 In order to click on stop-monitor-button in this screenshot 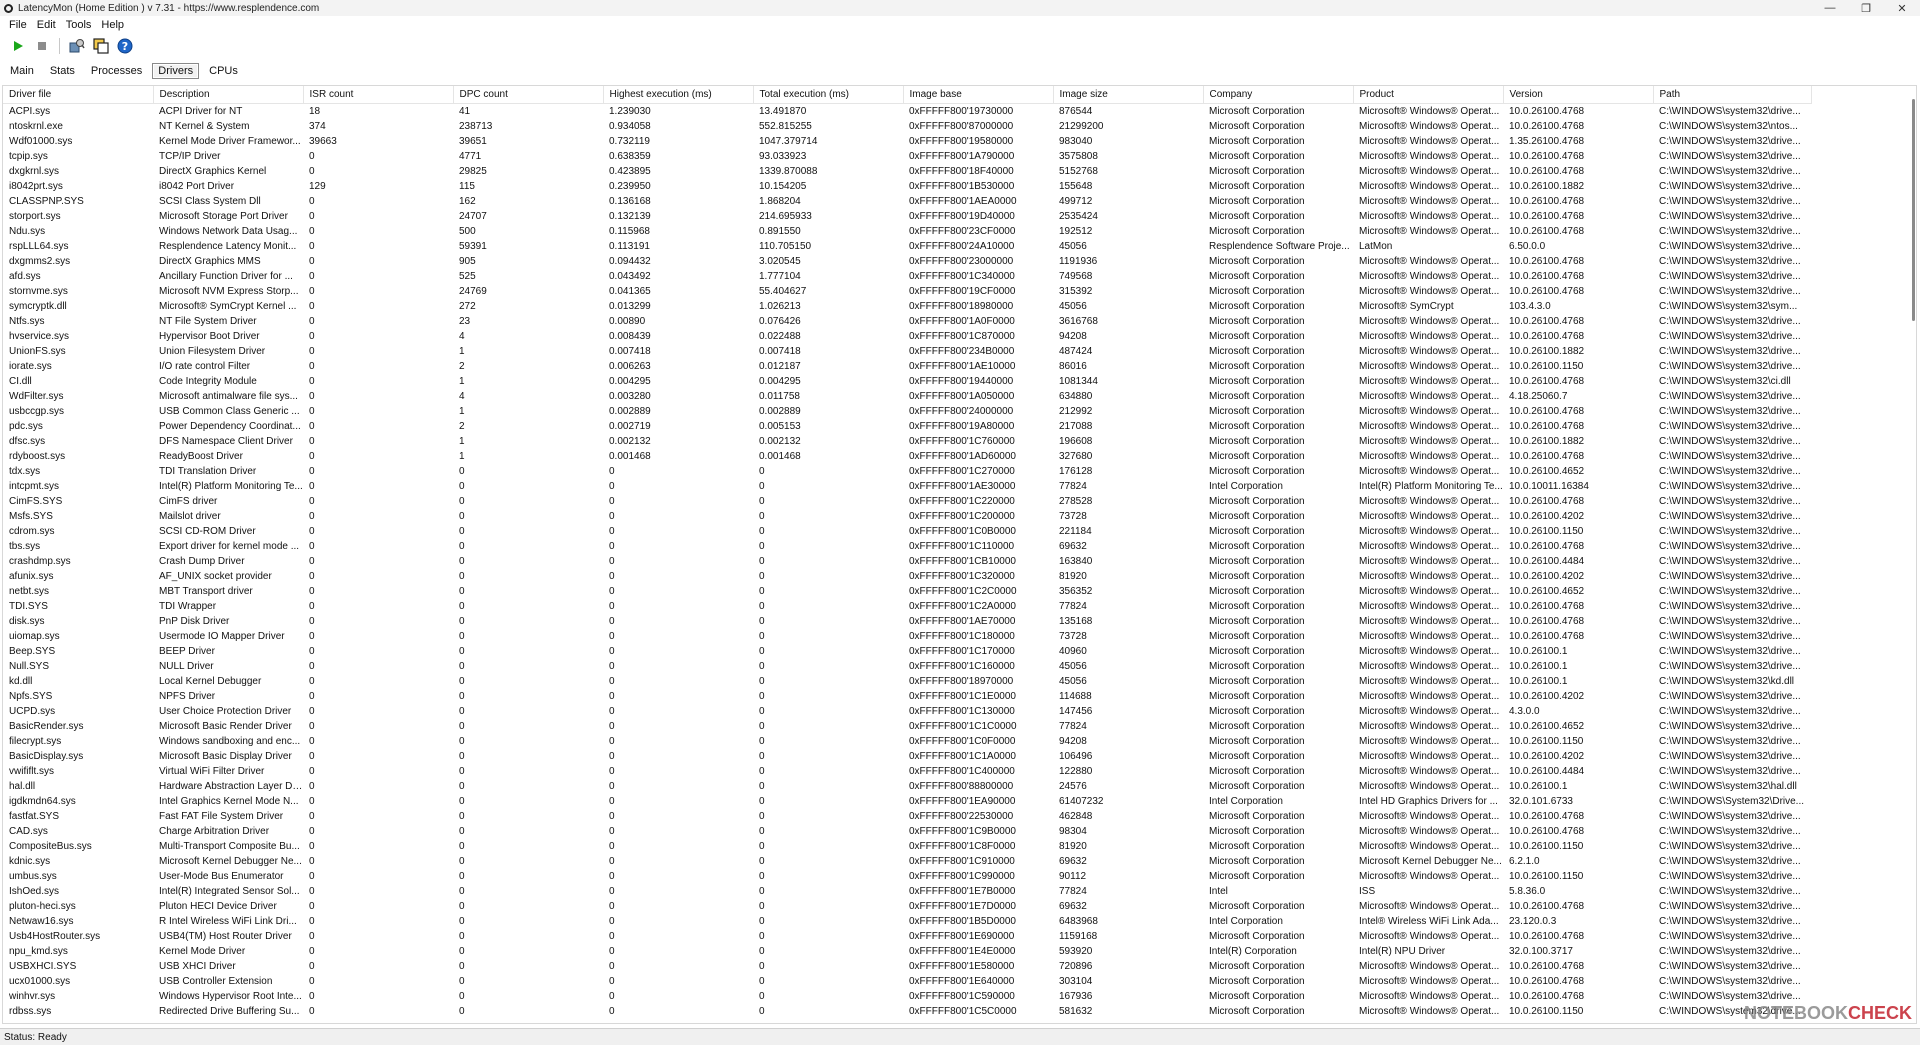, I will do `click(42, 46)`.